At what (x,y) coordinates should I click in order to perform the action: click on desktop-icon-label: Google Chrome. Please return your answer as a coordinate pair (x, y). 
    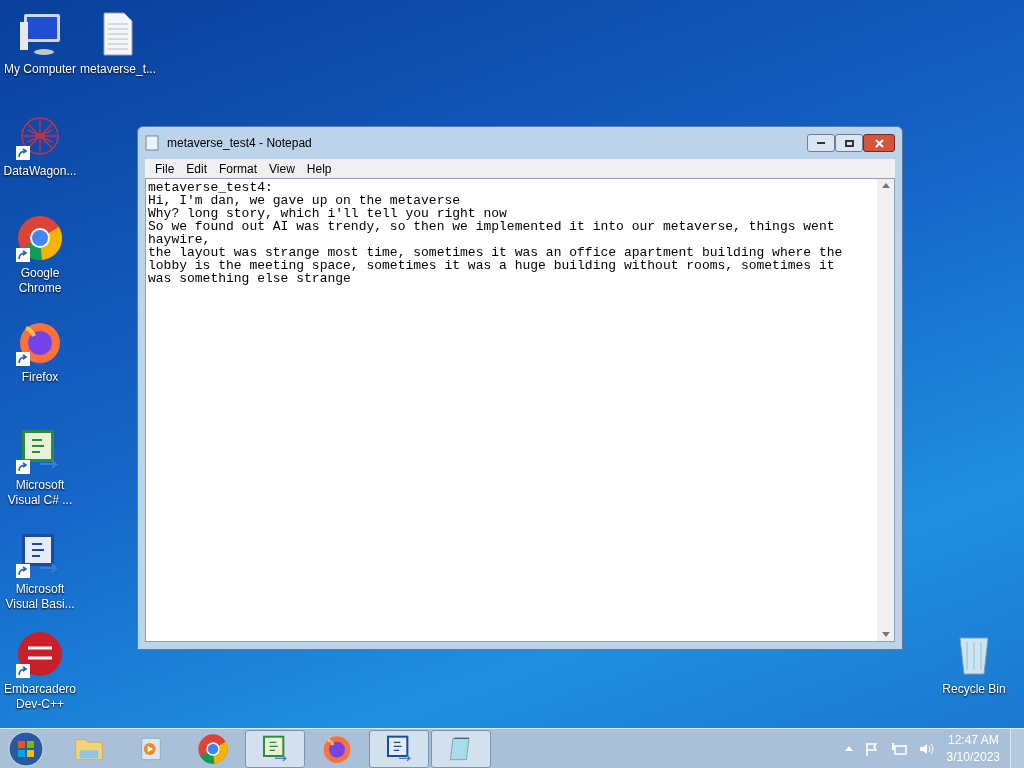
    Looking at the image, I should click on (40, 281).